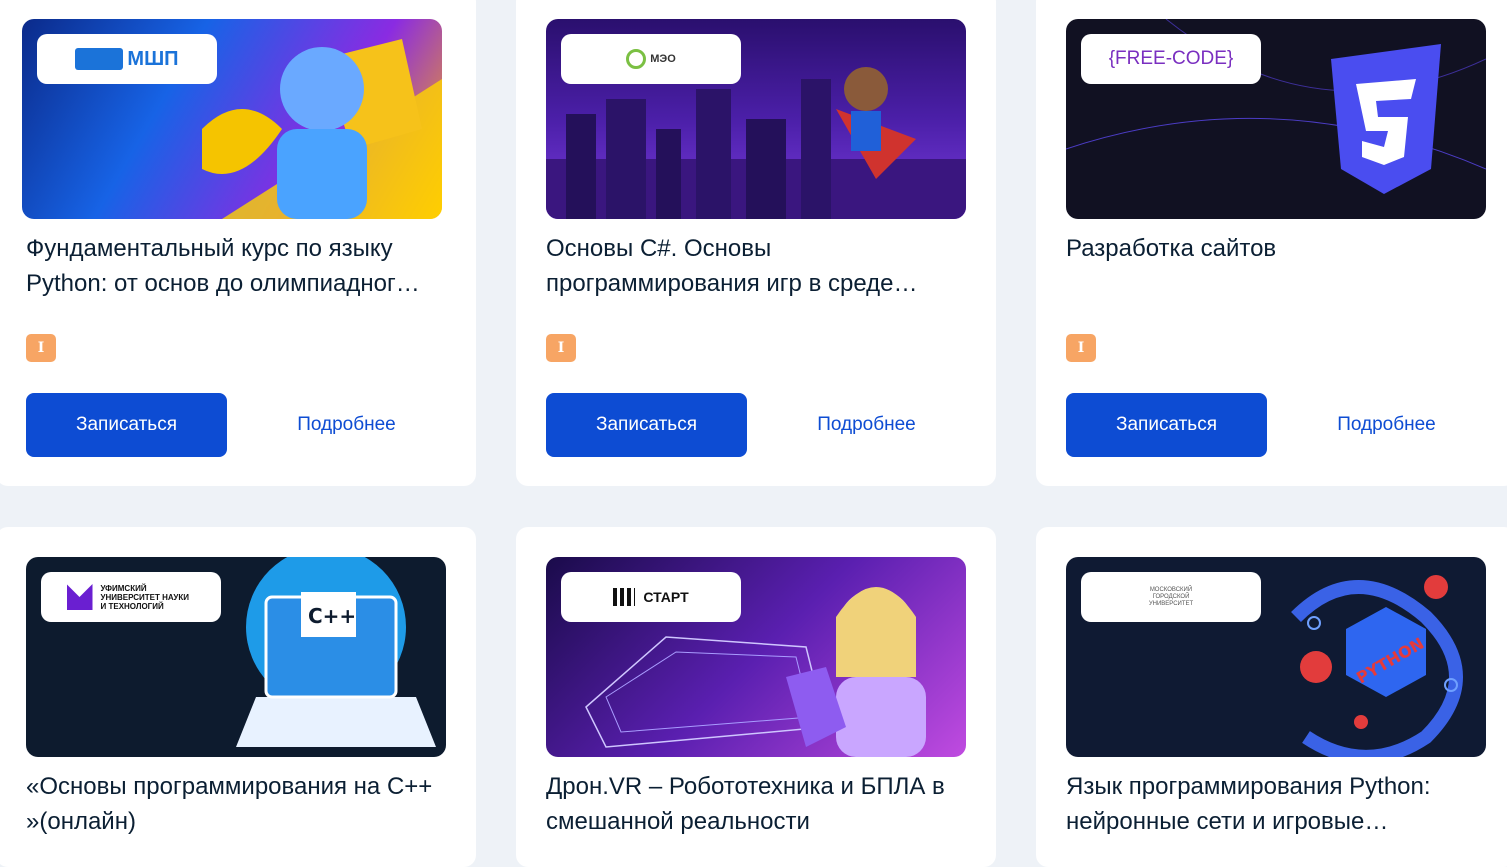 The image size is (1507, 867). I want to click on provider-name: {FREE-CODE}, so click(1171, 58).